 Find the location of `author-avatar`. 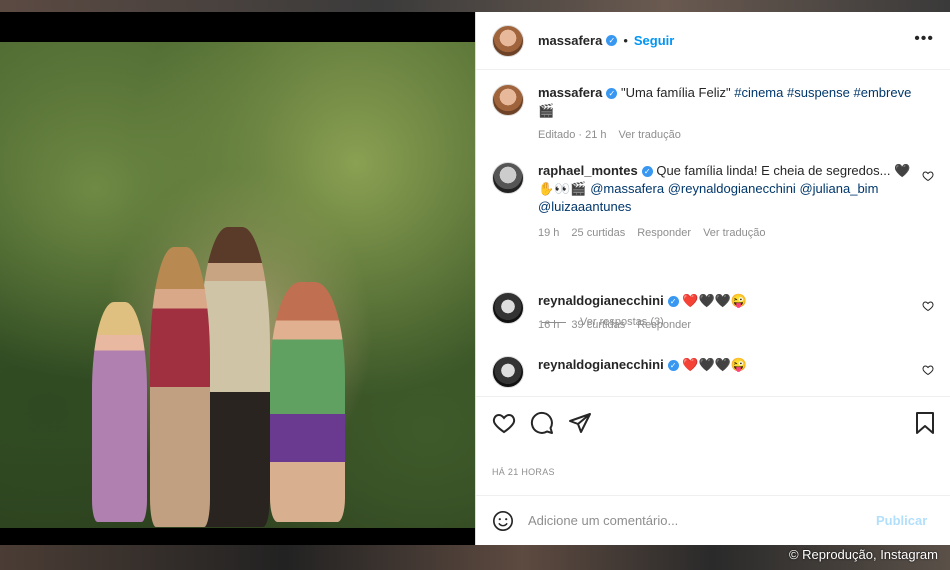

author-avatar is located at coordinates (508, 40).